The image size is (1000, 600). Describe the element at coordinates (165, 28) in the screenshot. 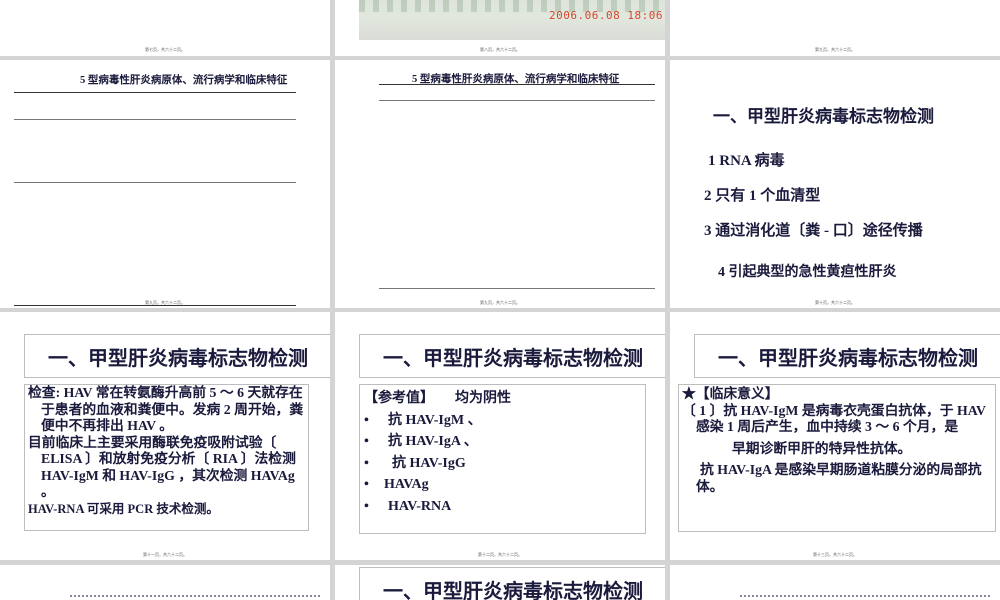

I see `slide-thumbnail: 第七页，共六十二页。` at that location.